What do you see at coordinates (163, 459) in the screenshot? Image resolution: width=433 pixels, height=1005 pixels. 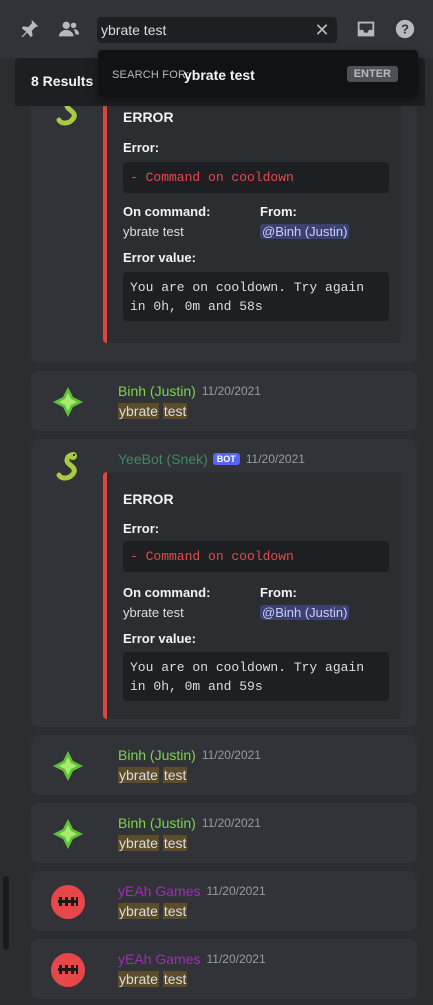 I see `author-name: YeeBot (Snek)` at bounding box center [163, 459].